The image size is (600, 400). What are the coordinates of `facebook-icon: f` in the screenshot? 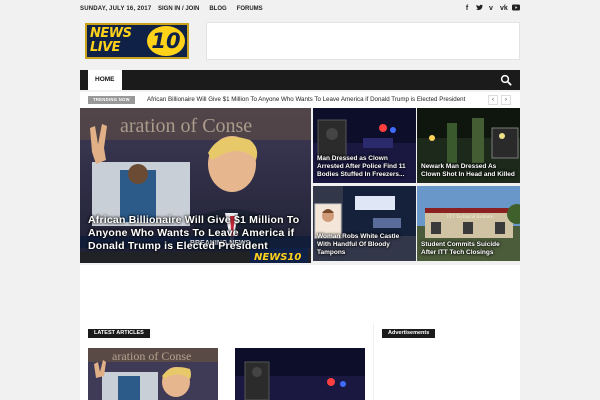 It's located at (467, 9).